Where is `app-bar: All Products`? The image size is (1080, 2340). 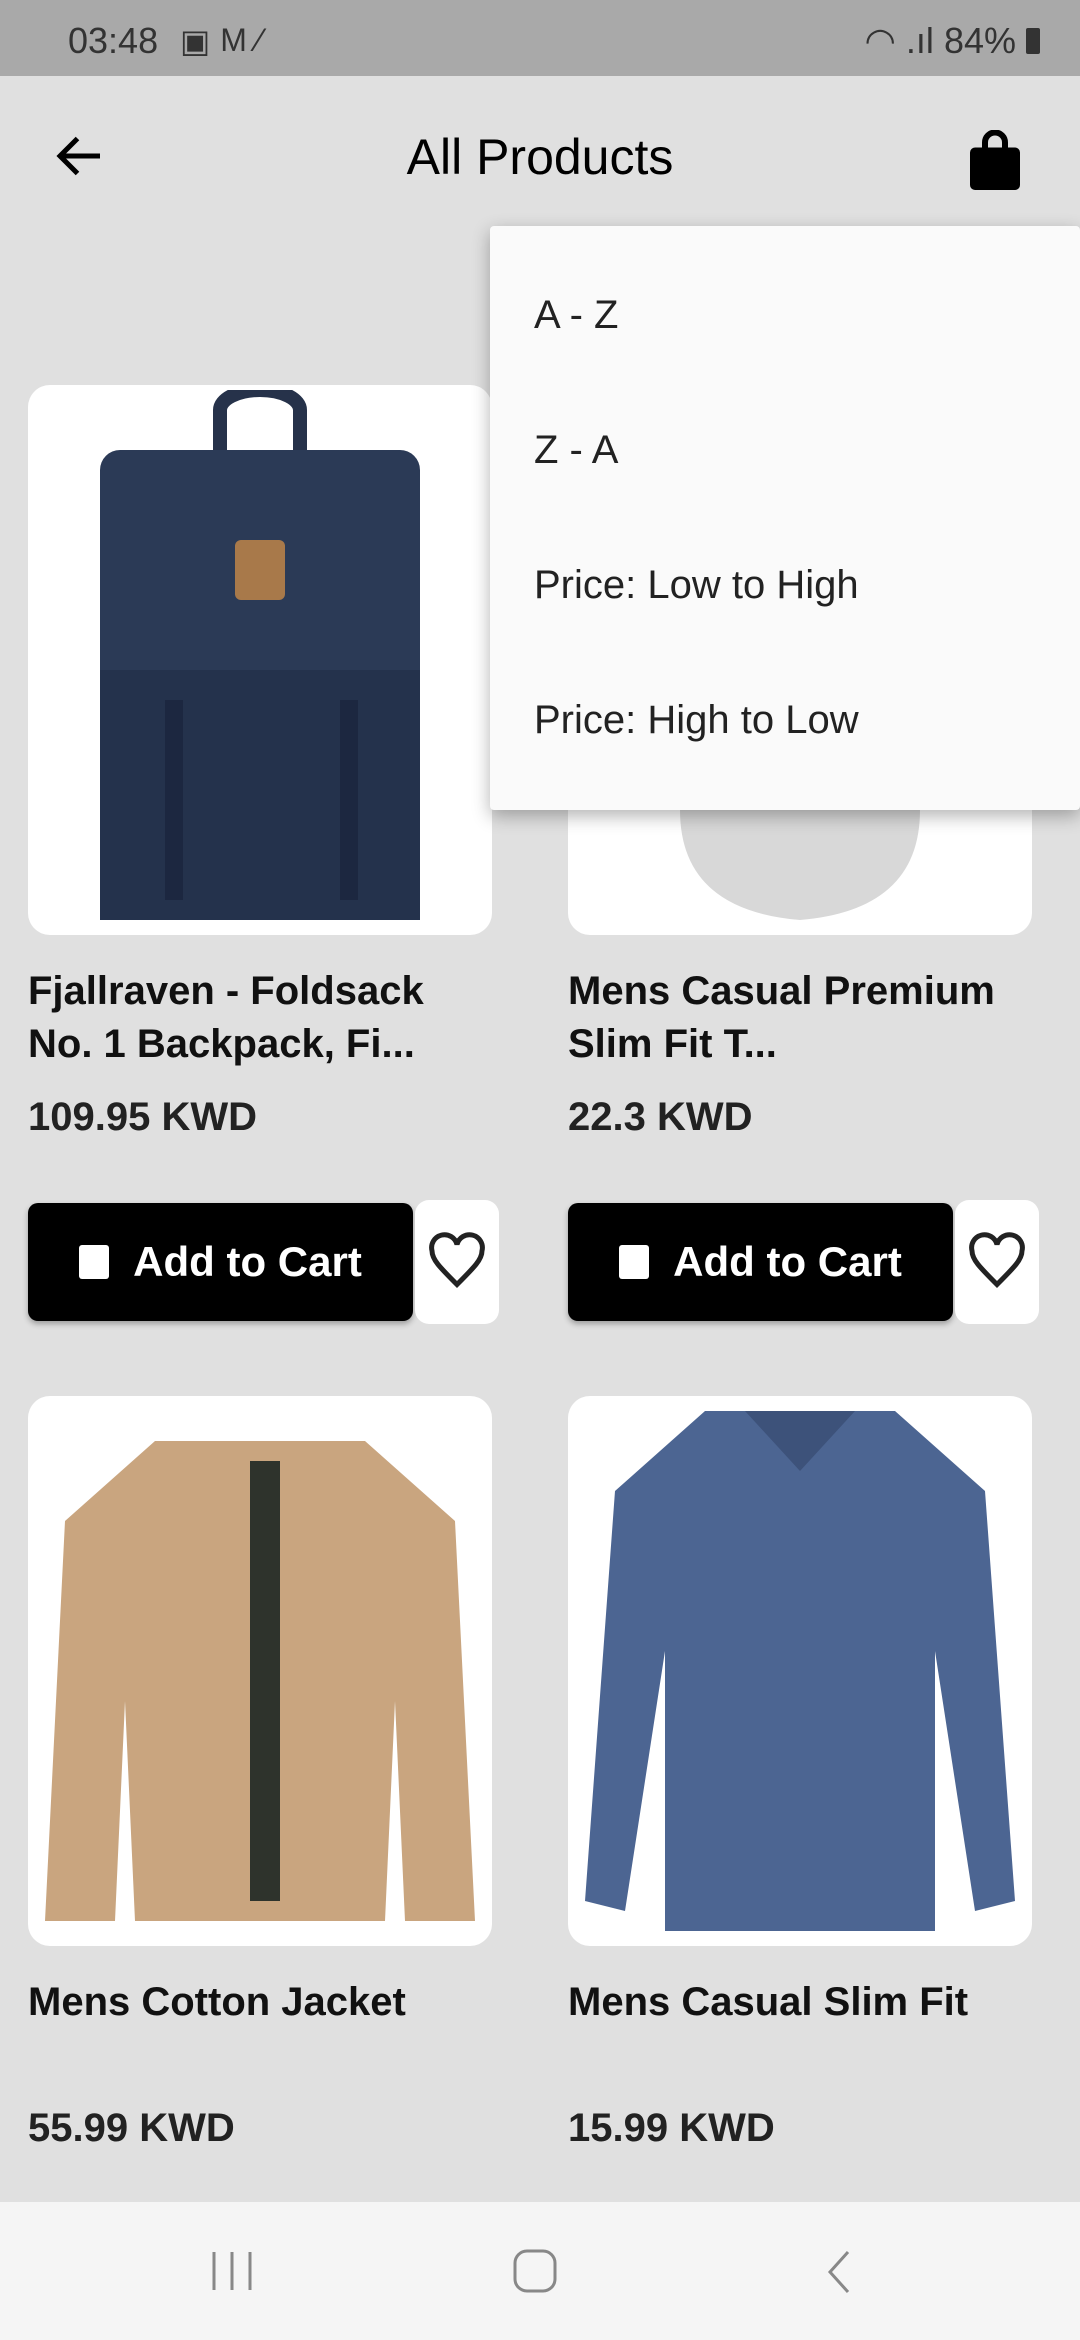 app-bar: All Products is located at coordinates (540, 156).